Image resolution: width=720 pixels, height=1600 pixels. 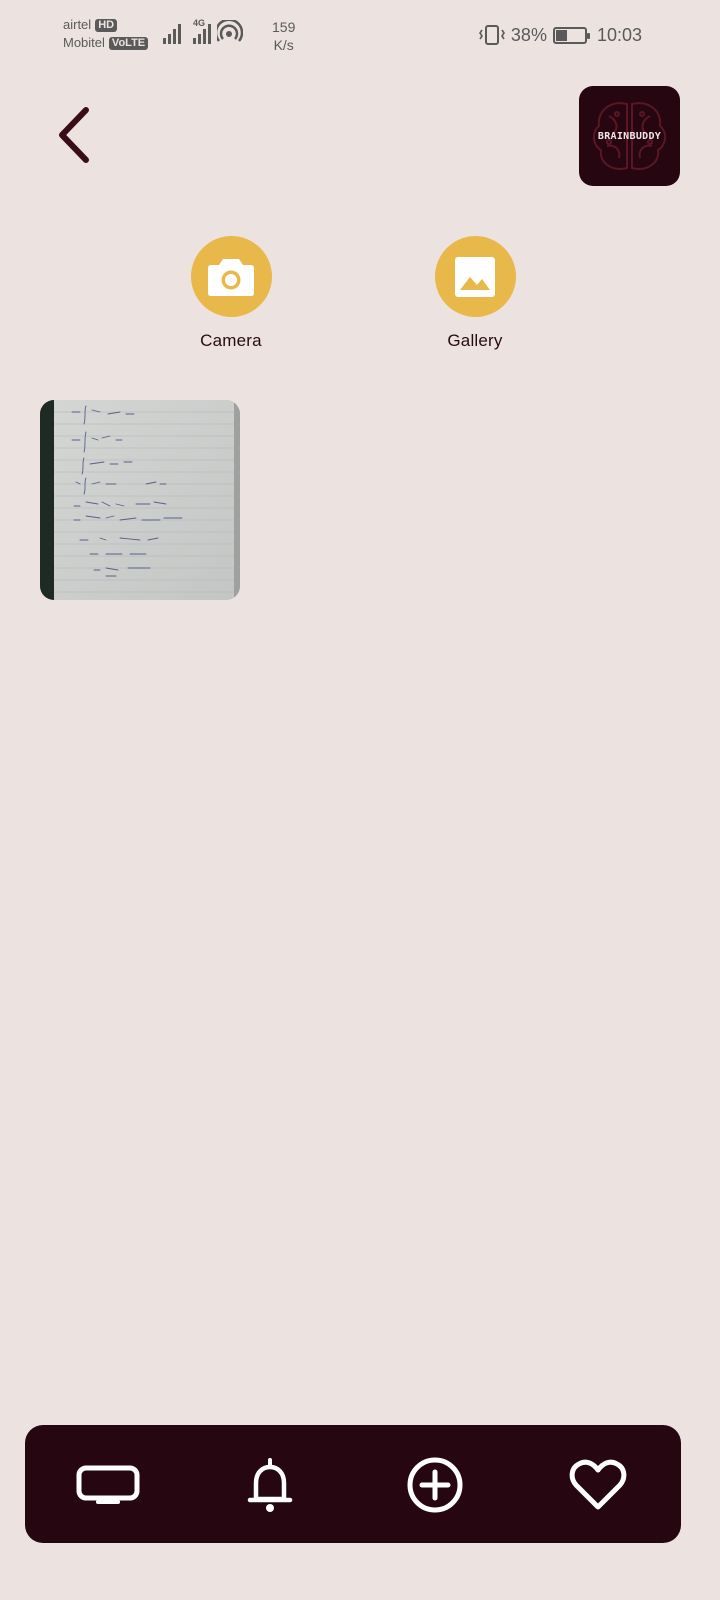 What do you see at coordinates (353, 1484) in the screenshot?
I see `bottom-navigation` at bounding box center [353, 1484].